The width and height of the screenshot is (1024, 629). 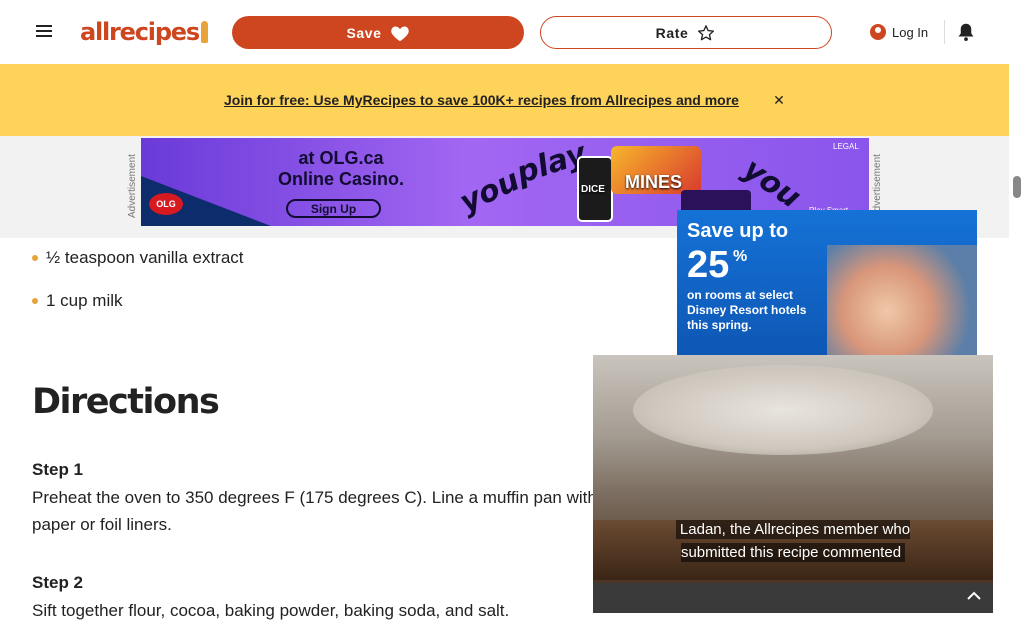 I want to click on step-label: Step 1, so click(x=58, y=469).